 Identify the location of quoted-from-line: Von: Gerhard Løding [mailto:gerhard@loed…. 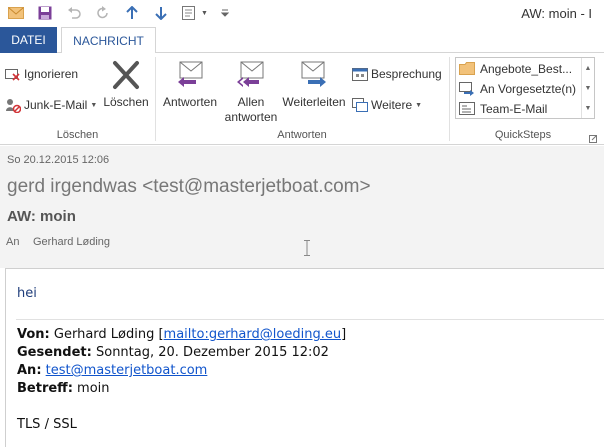
(181, 334).